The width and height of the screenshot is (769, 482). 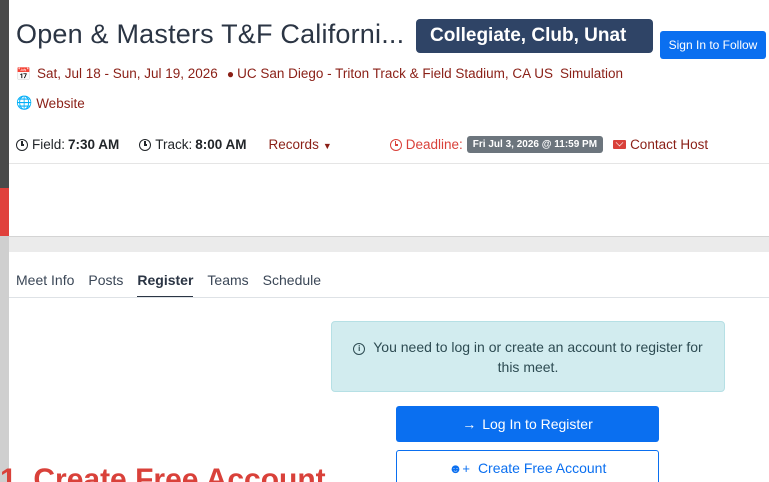 I want to click on simulation-label: Simulation, so click(x=591, y=73).